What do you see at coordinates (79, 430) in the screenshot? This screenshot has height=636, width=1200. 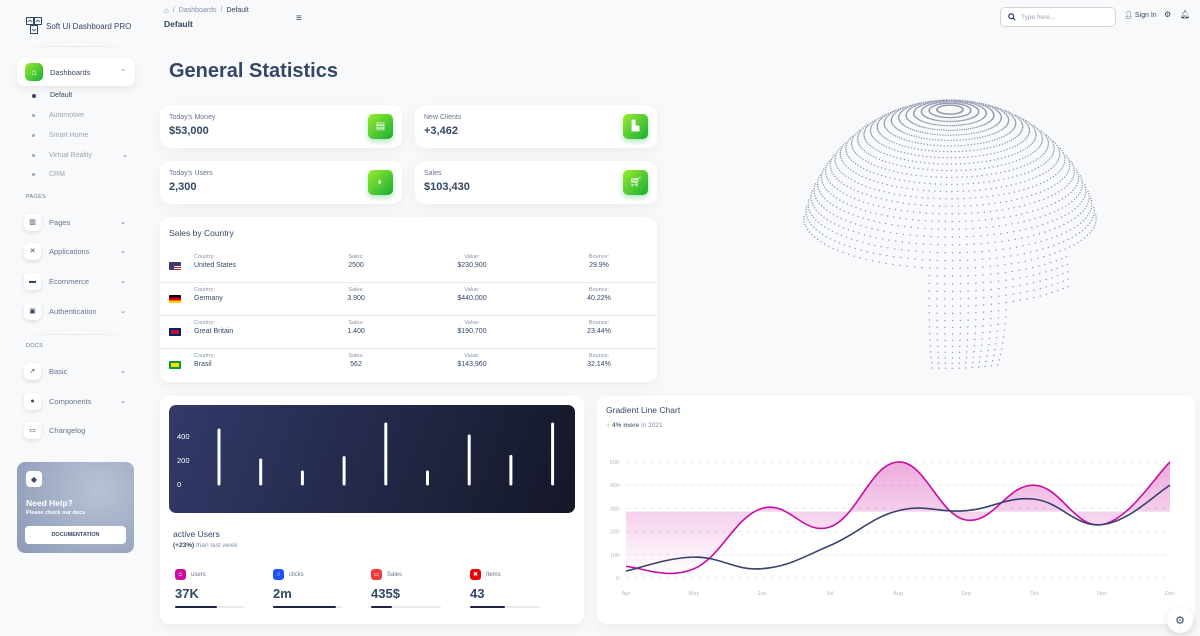 I see `sidebar-item-changelog: ▭ Changelog` at bounding box center [79, 430].